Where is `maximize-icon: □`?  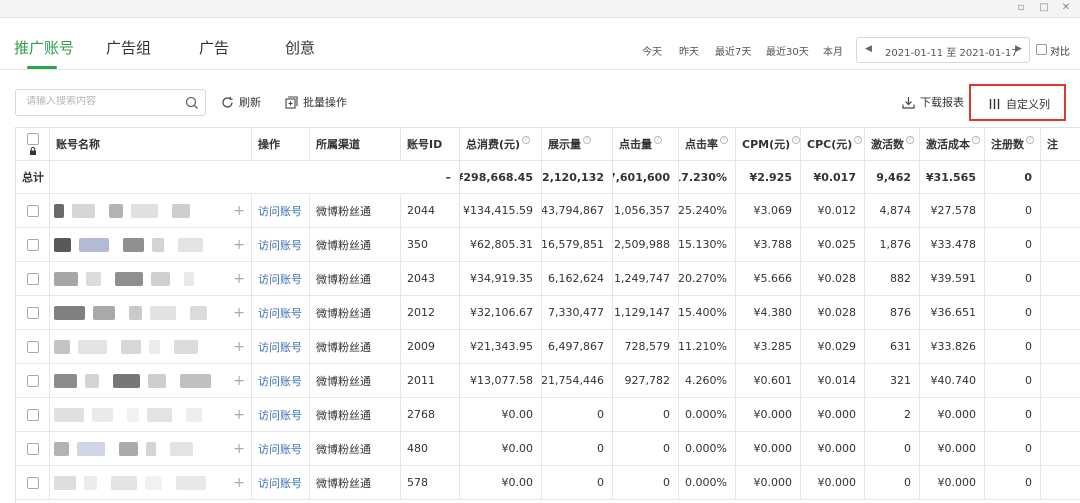
maximize-icon: □ is located at coordinates (1044, 7).